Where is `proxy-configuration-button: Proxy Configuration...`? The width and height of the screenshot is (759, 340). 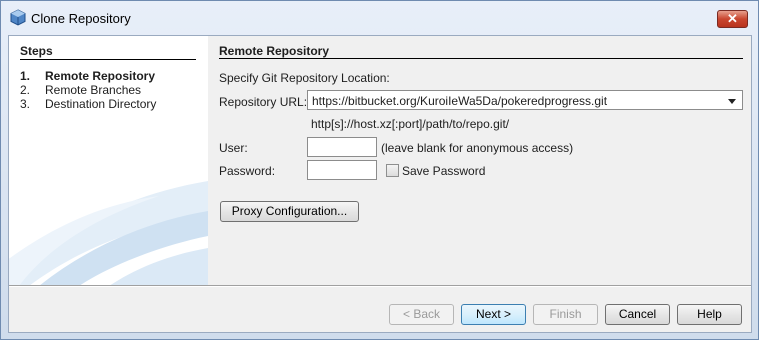 proxy-configuration-button: Proxy Configuration... is located at coordinates (289, 211).